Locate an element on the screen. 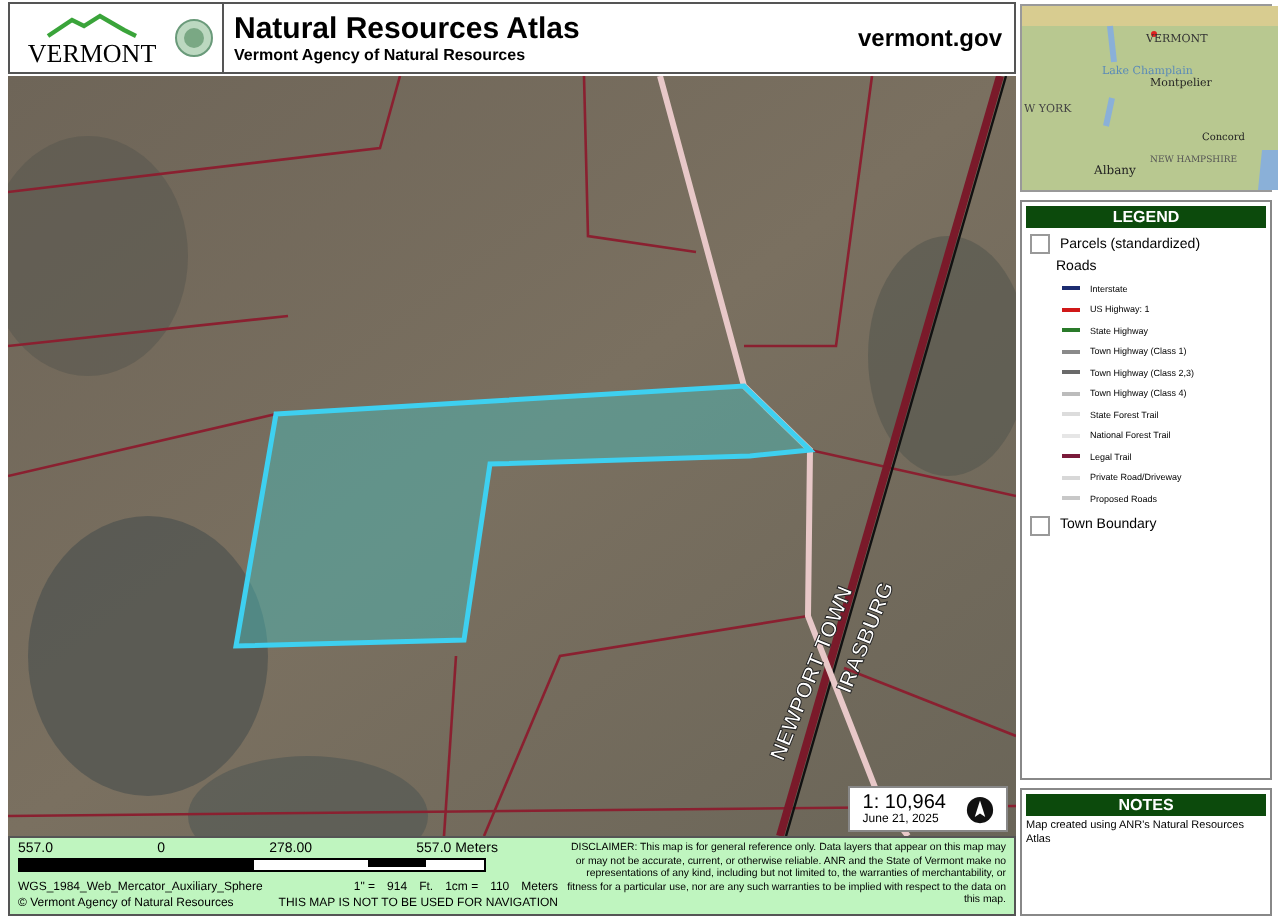  location-dot-icon is located at coordinates (1154, 34).